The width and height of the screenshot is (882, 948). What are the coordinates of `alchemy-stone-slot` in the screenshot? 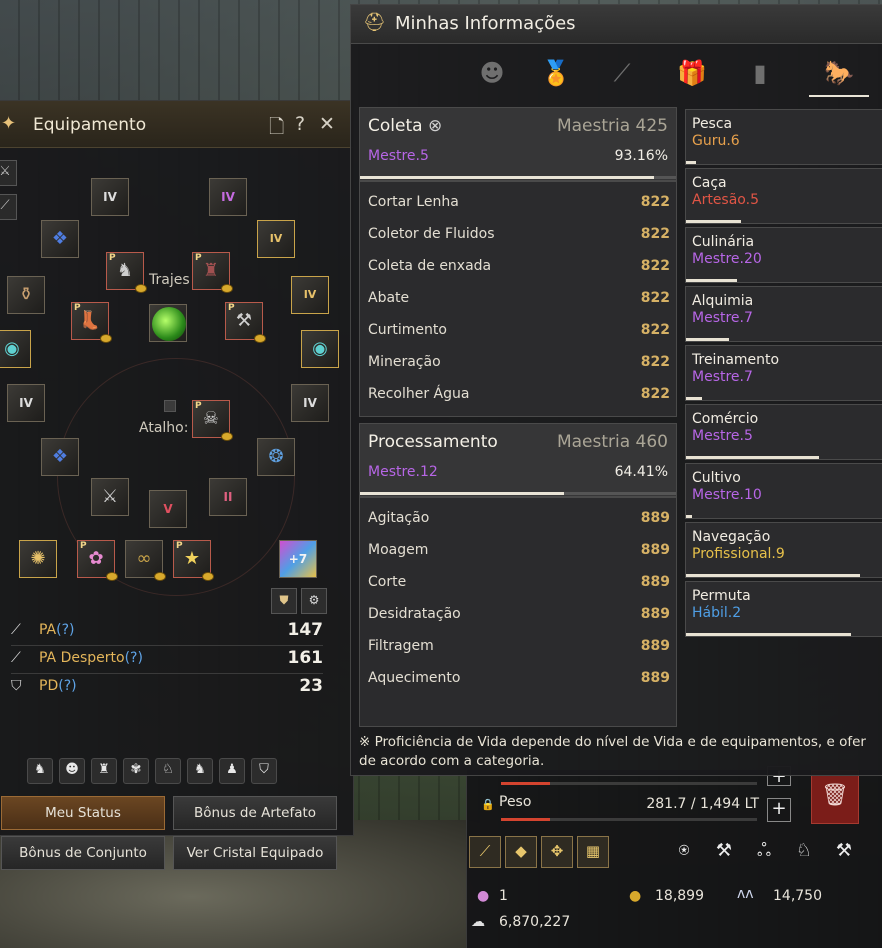 It's located at (168, 323).